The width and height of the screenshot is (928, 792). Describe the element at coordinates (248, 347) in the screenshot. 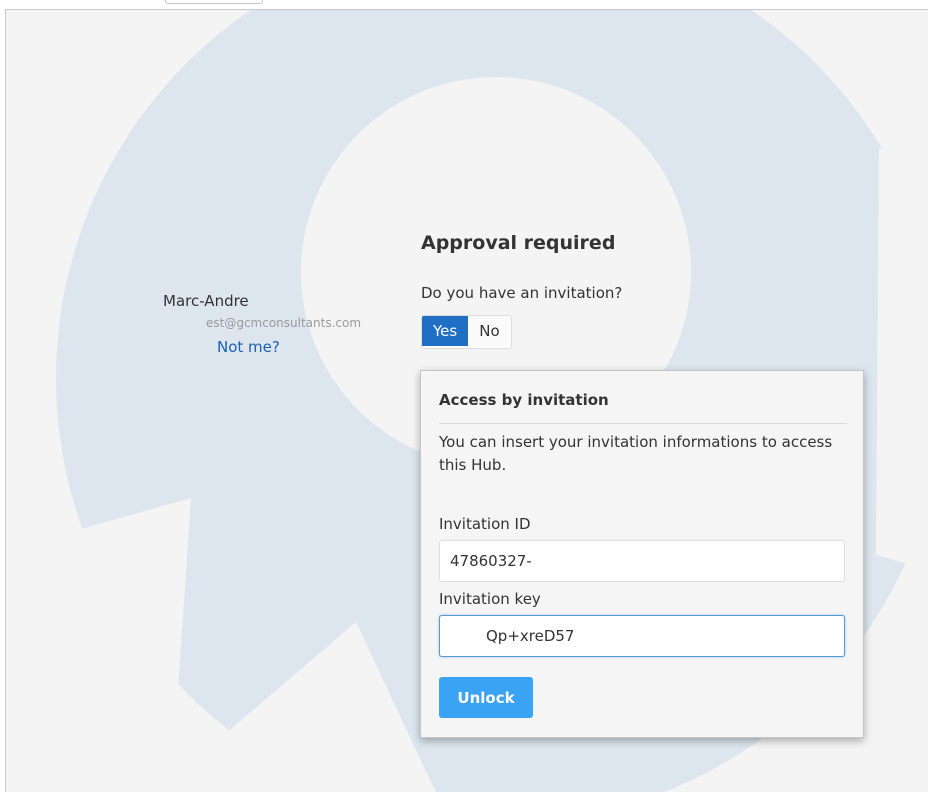

I see `not-me-link: Not me?` at that location.